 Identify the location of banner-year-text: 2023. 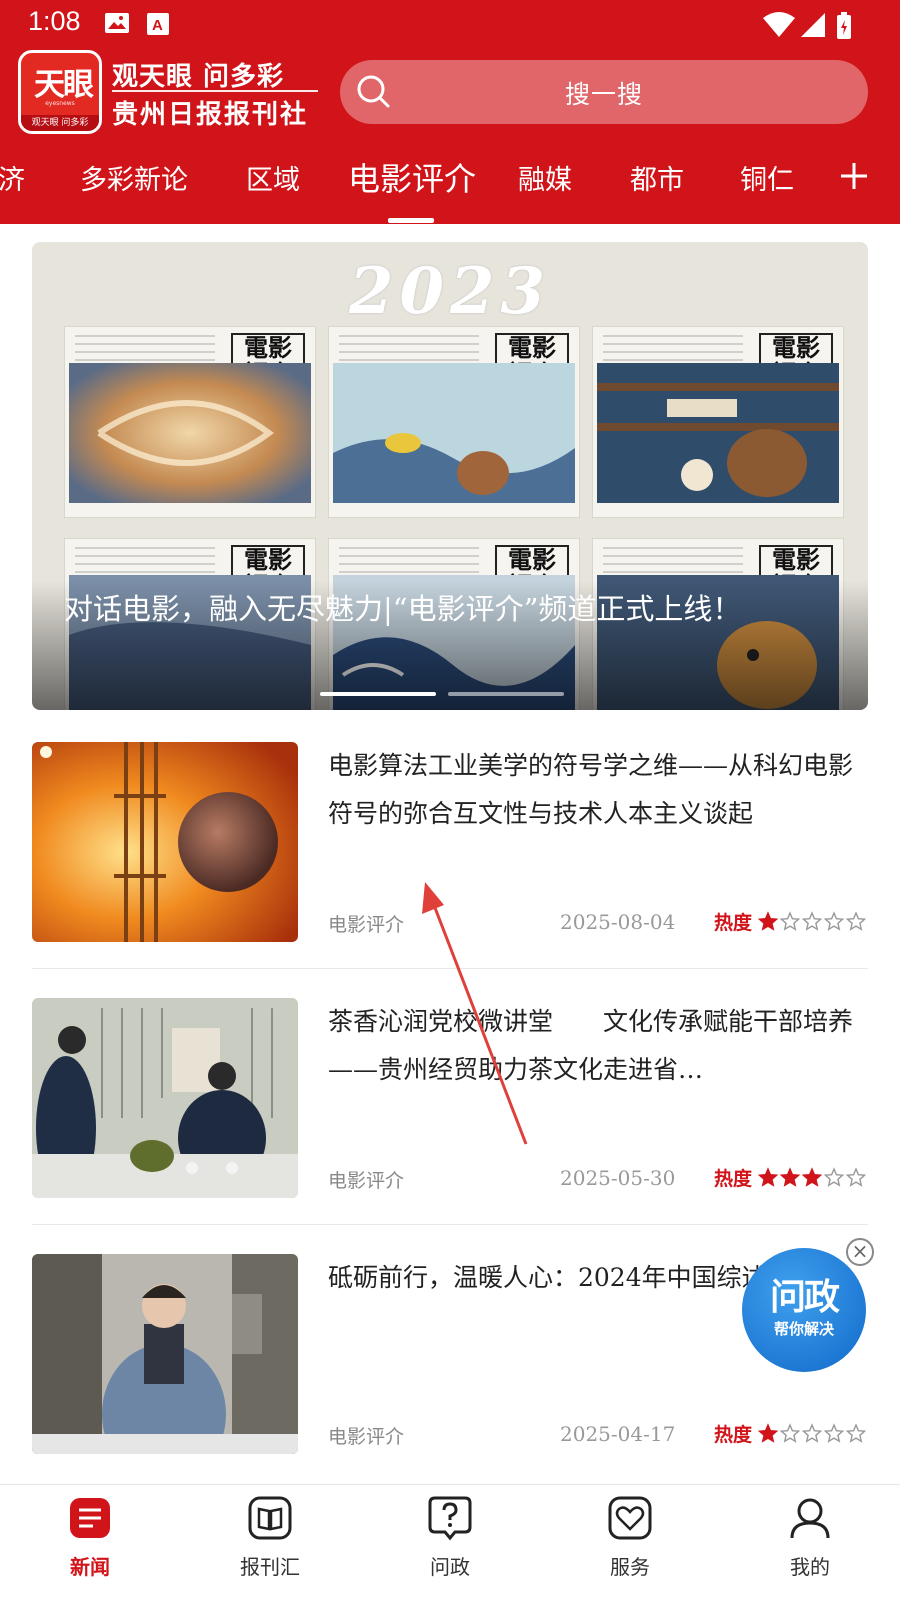
(450, 291).